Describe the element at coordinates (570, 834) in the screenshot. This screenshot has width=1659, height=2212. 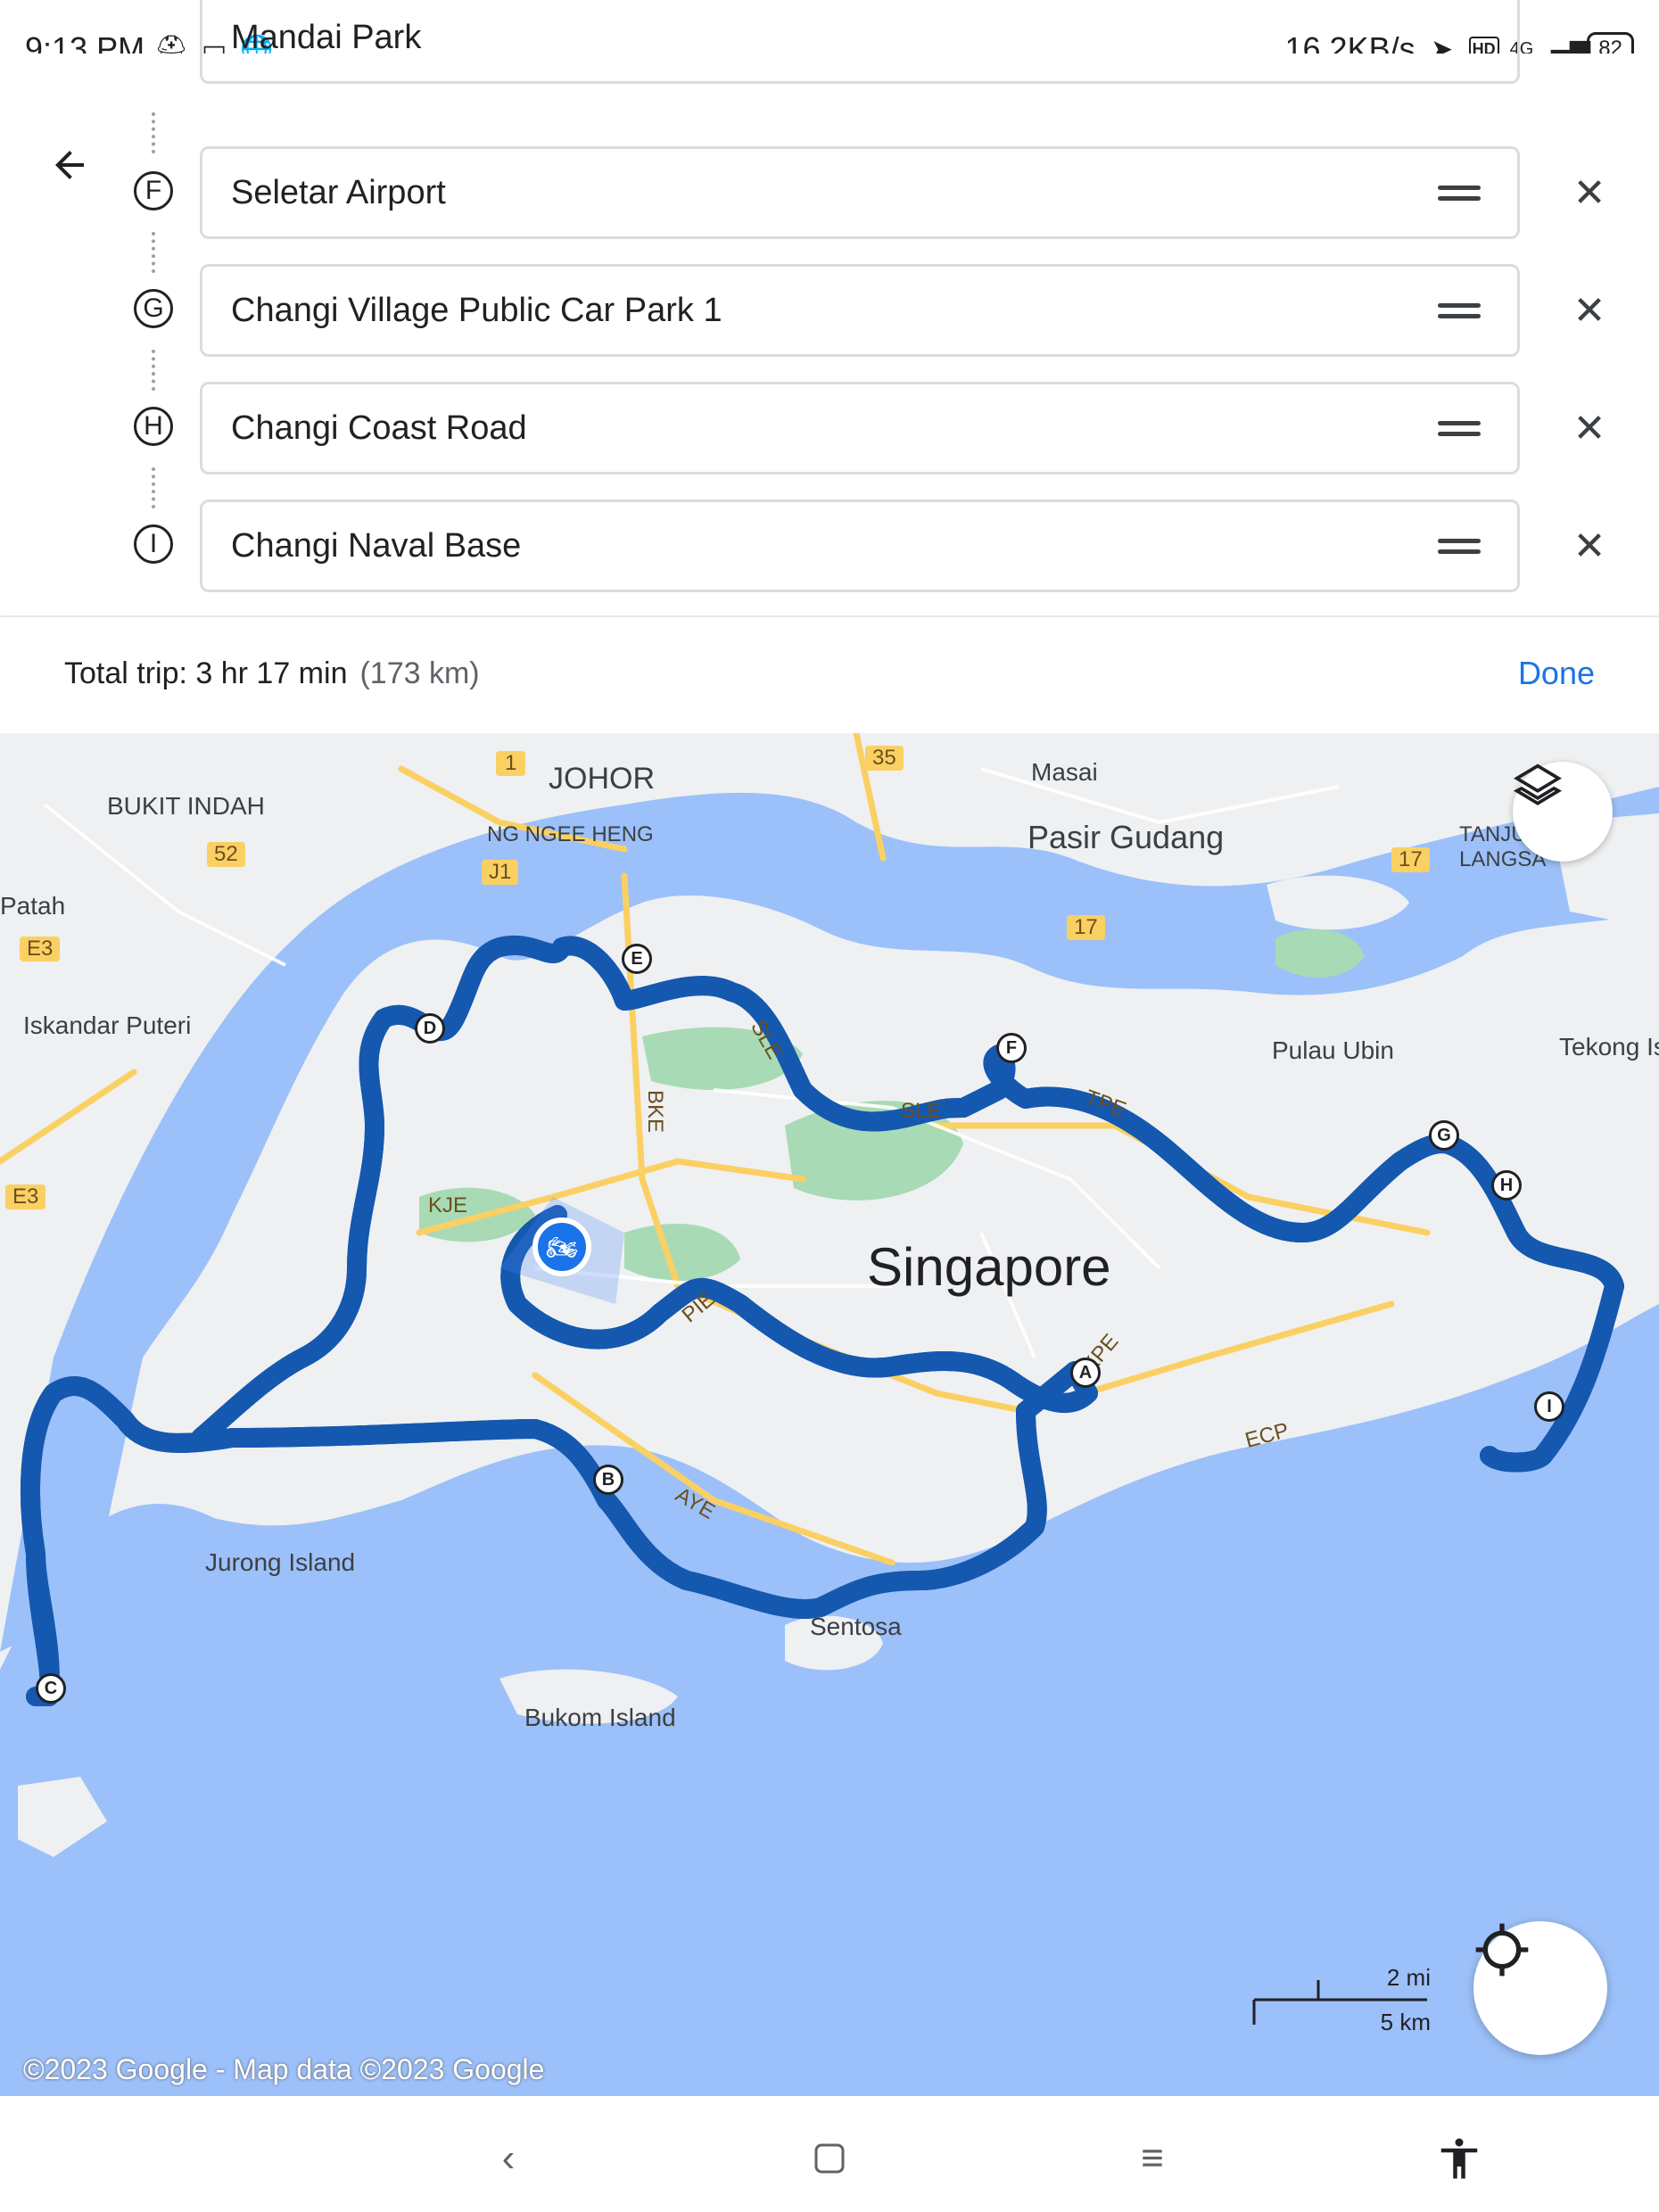
I see `label-ng-ngee-heng: NG NGEE HENG` at that location.